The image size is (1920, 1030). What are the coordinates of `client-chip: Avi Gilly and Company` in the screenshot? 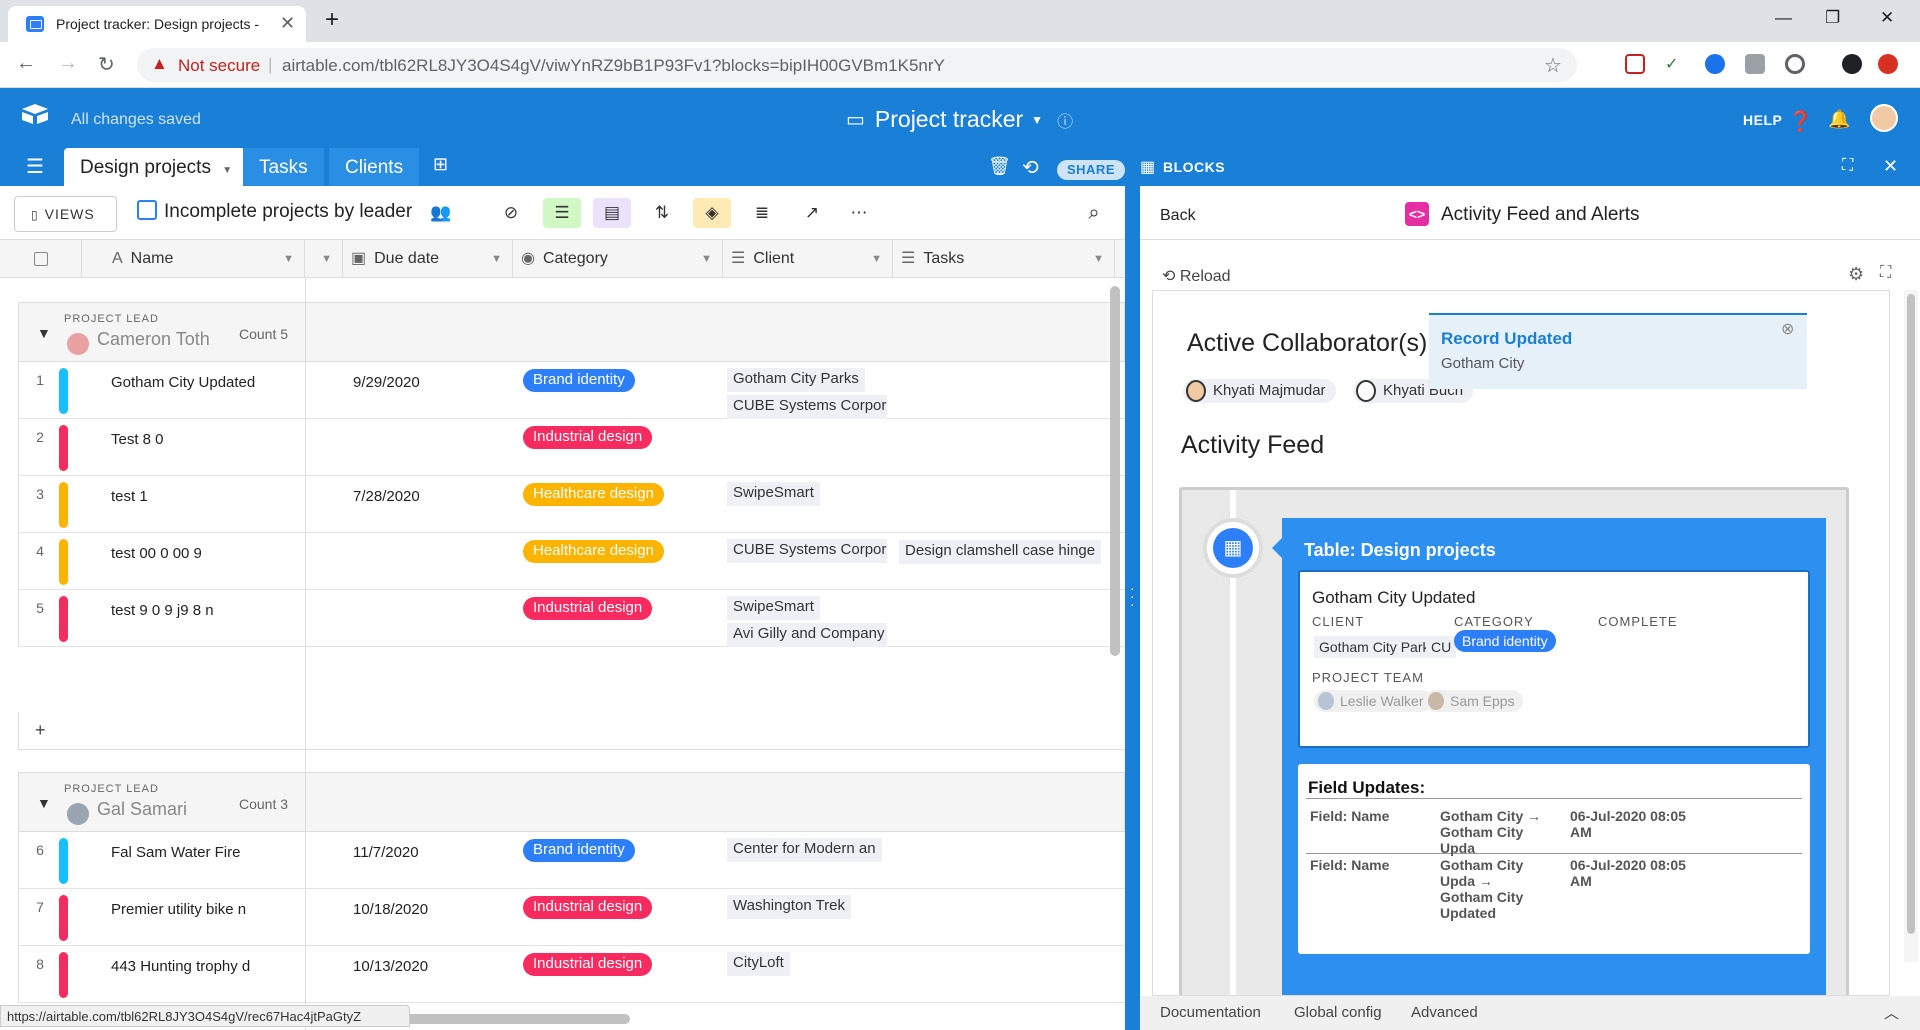 It's located at (807, 635).